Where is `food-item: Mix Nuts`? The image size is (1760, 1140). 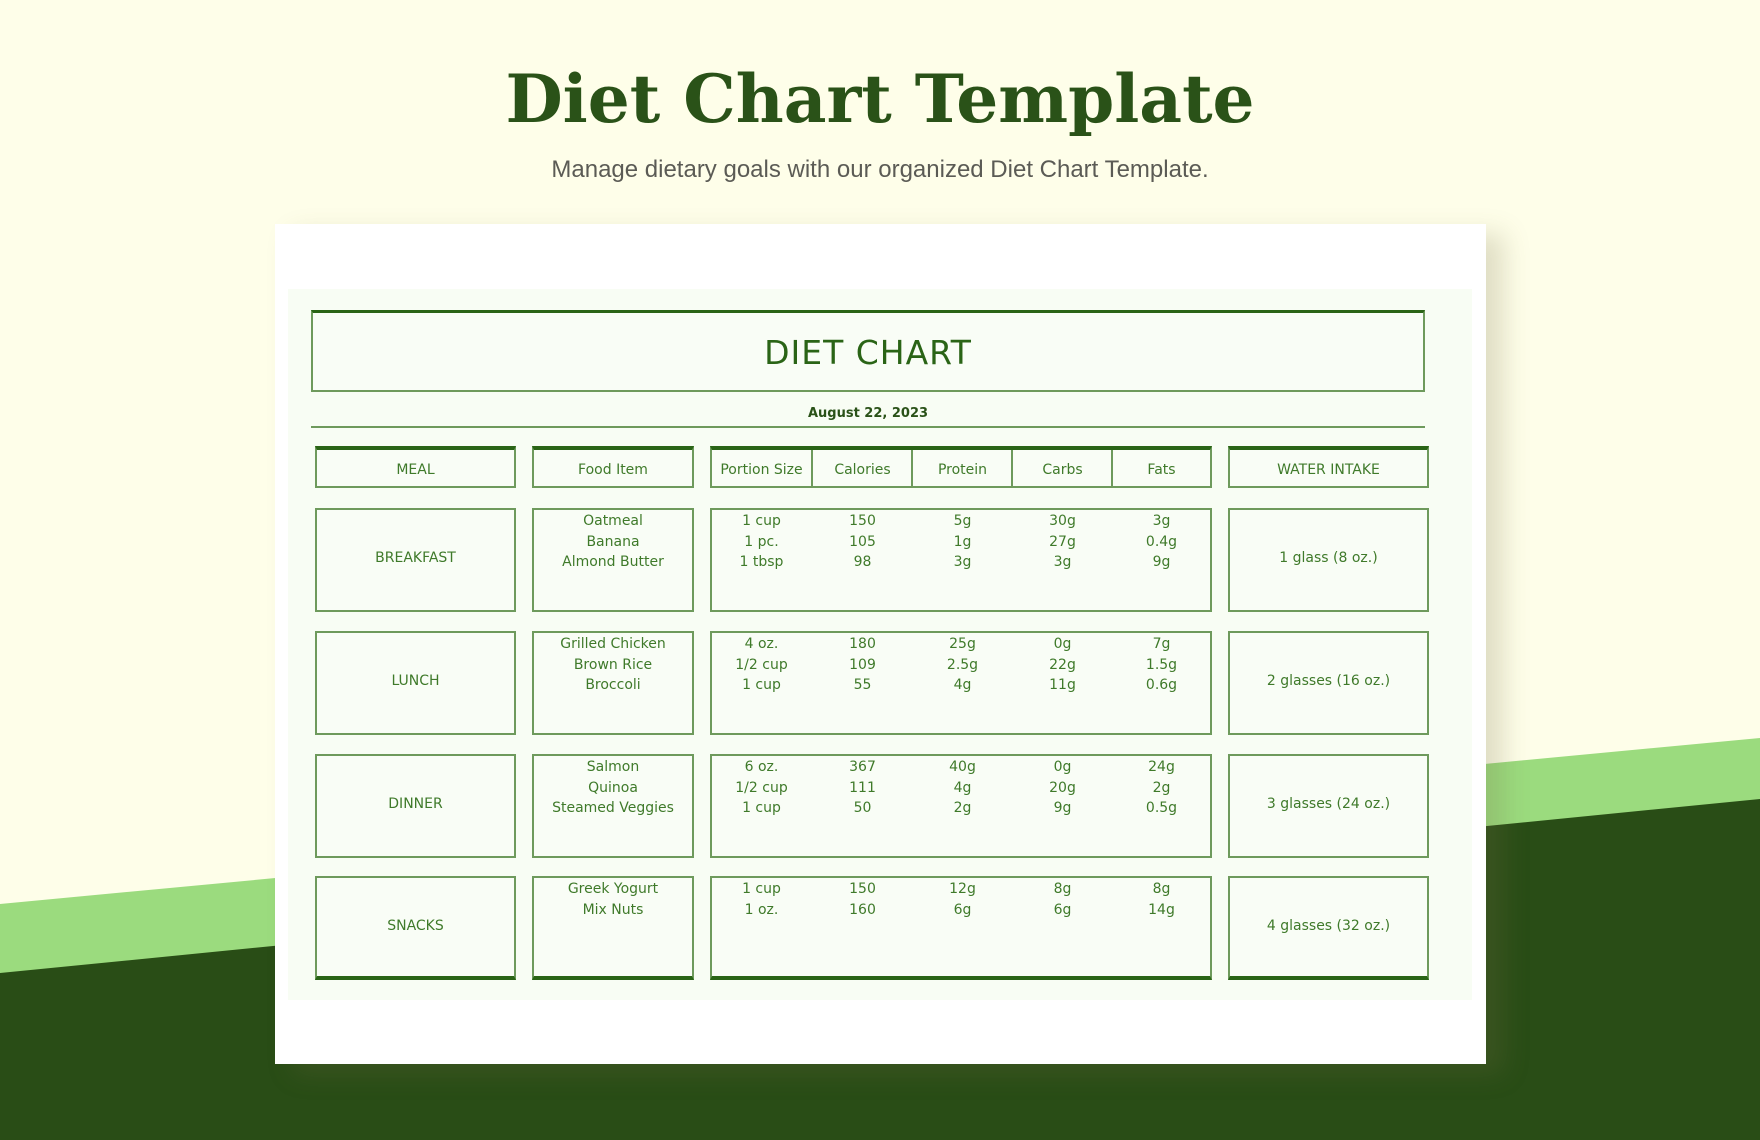
food-item: Mix Nuts is located at coordinates (613, 909).